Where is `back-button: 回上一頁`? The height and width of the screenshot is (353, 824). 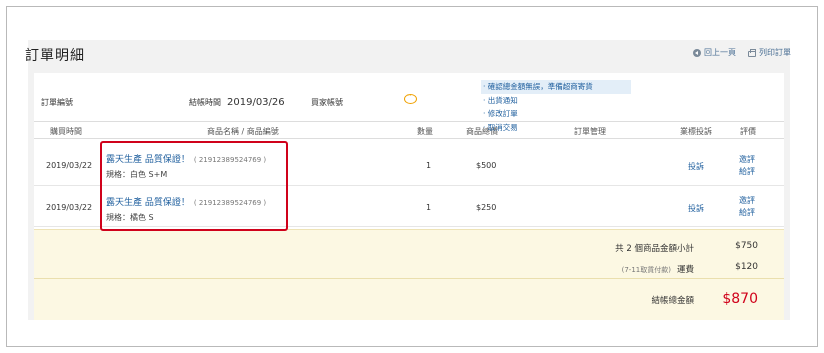 back-button: 回上一頁 is located at coordinates (714, 52).